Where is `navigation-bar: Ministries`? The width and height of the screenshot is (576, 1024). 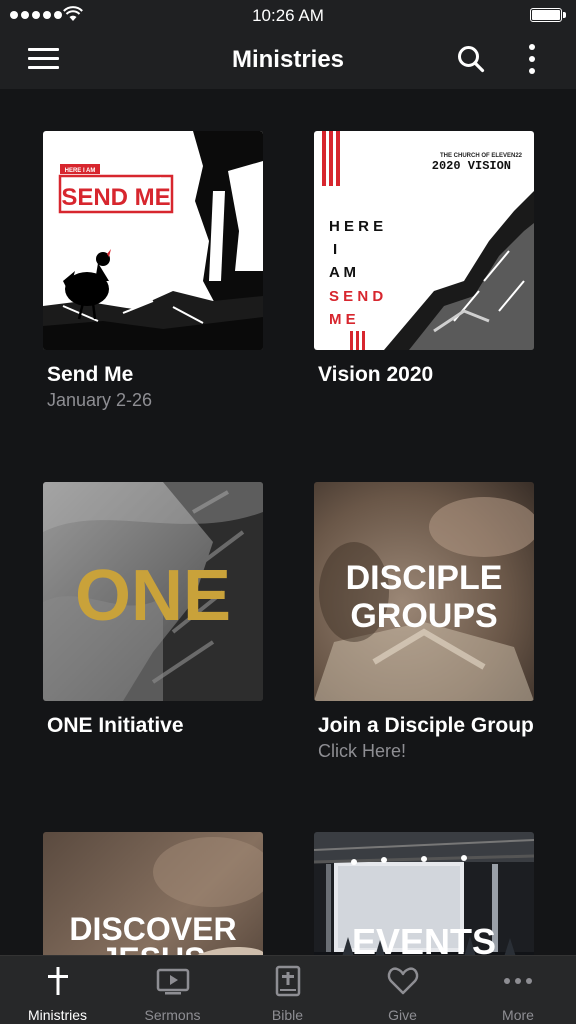
navigation-bar: Ministries is located at coordinates (288, 59).